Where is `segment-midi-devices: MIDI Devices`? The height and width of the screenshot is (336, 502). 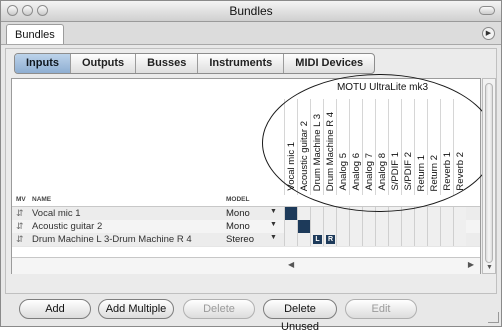 segment-midi-devices: MIDI Devices is located at coordinates (329, 63).